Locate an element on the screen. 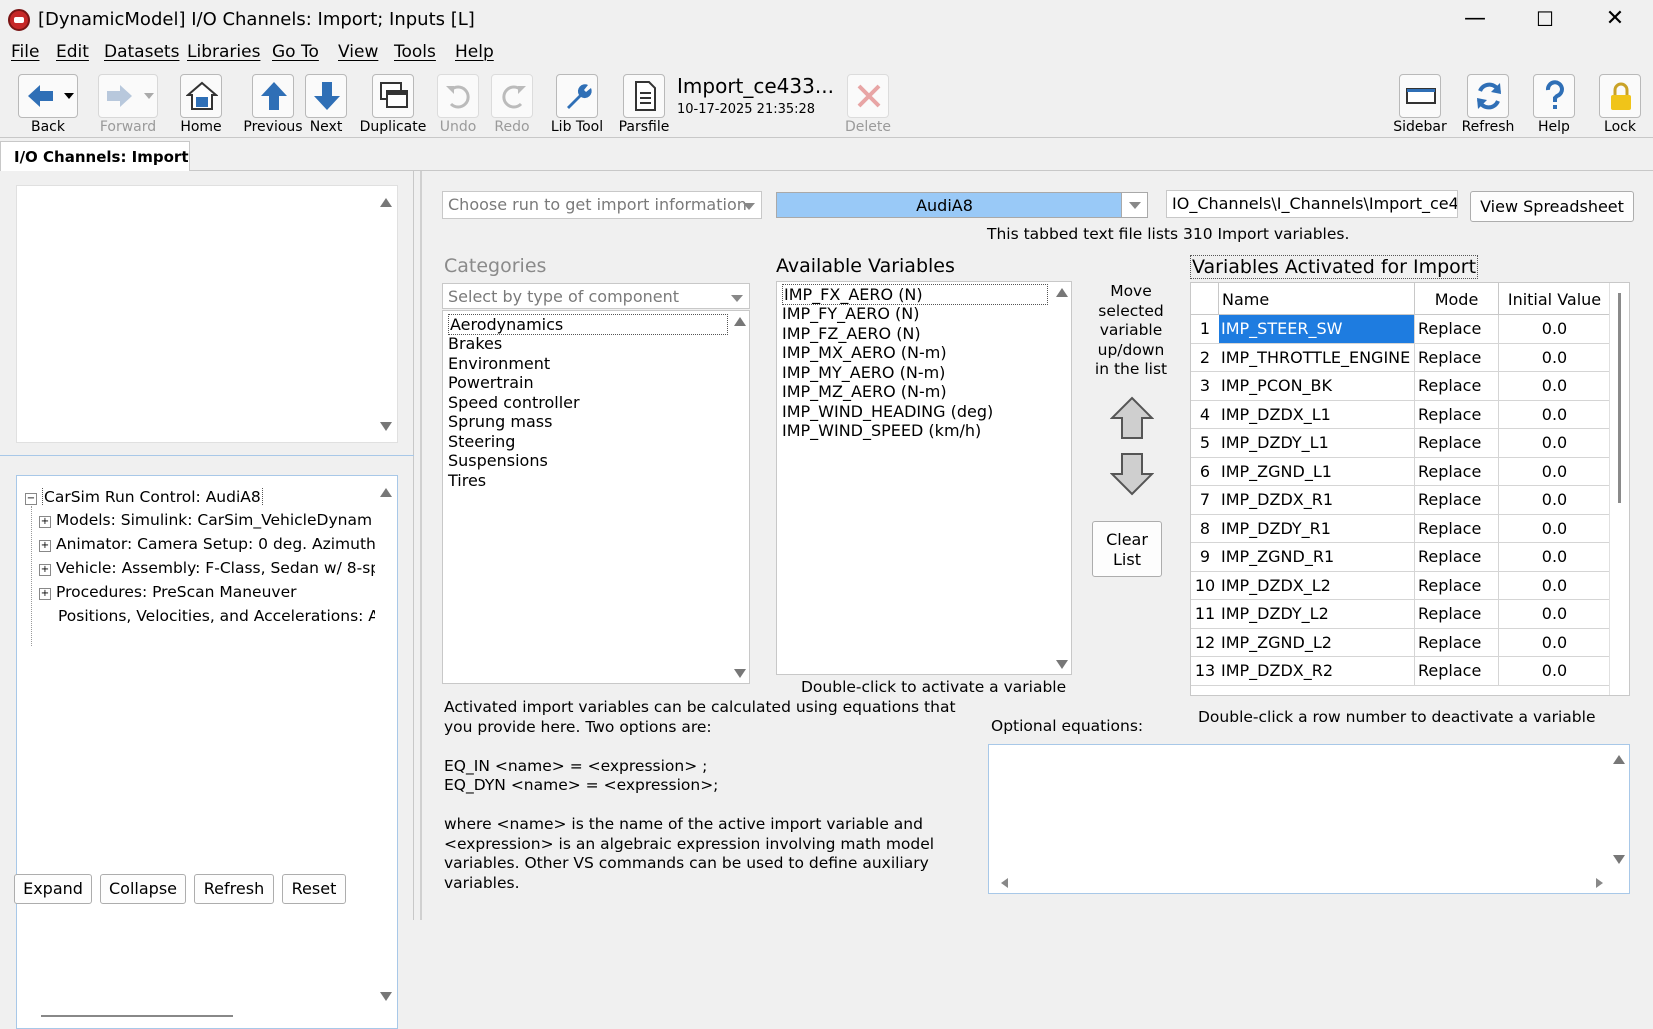  path-field: IO_Channels\I_Channels\Import_ce43 is located at coordinates (1312, 204).